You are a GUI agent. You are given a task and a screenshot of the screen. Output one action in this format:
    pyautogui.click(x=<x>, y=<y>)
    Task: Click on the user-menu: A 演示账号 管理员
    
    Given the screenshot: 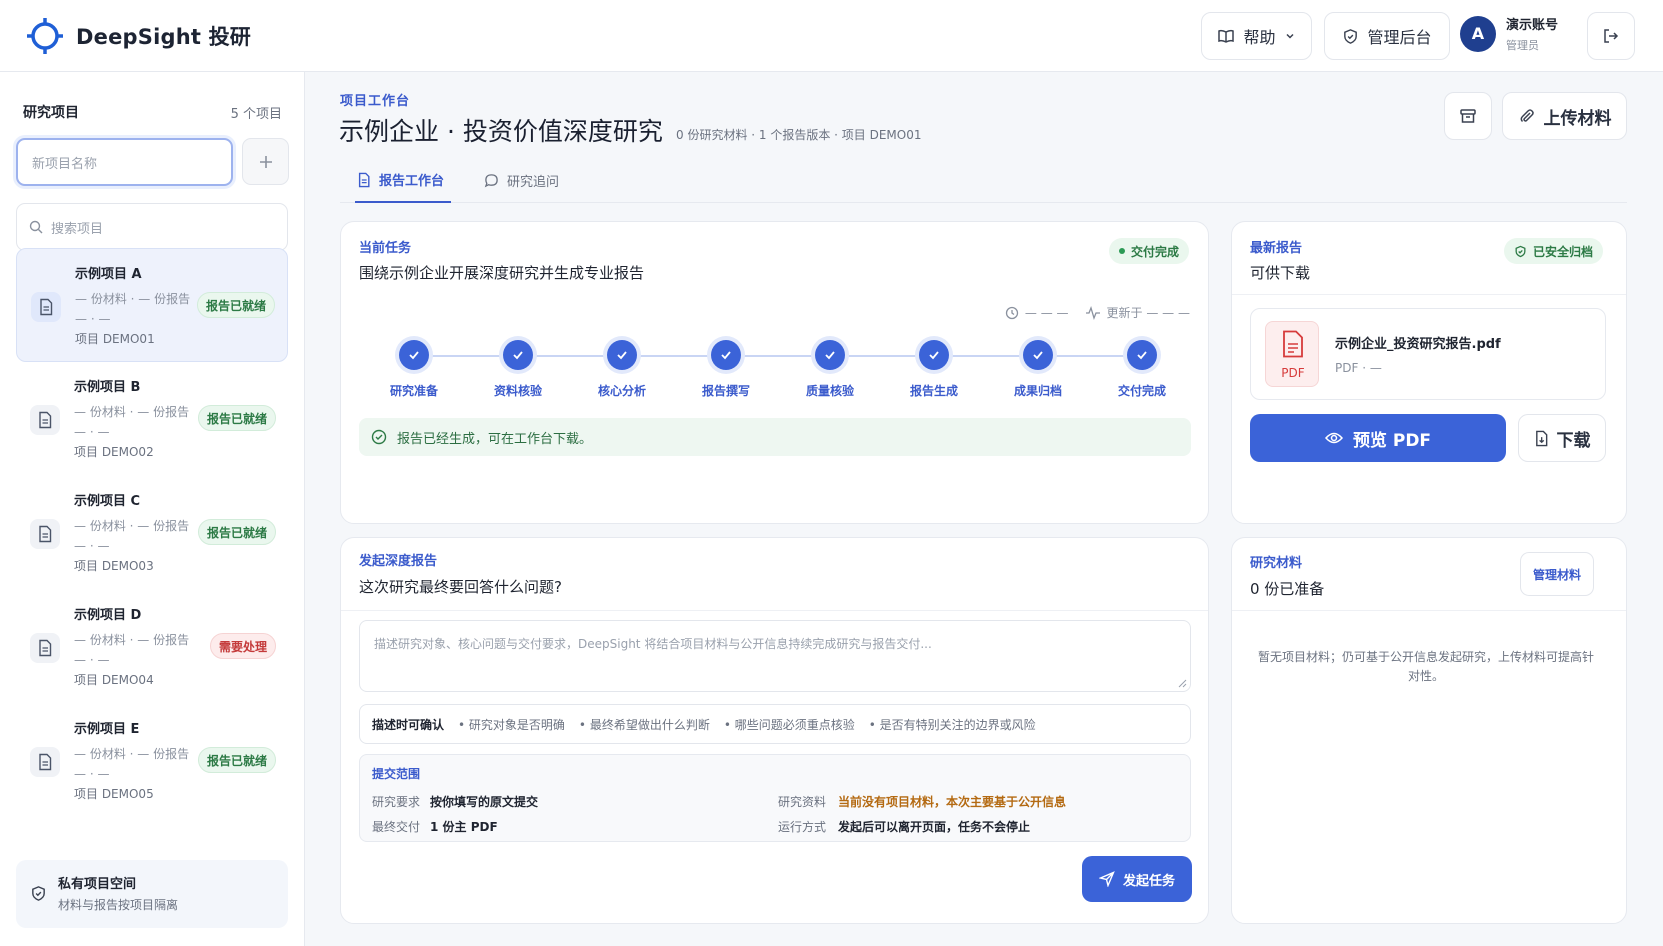 What is the action you would take?
    pyautogui.click(x=1509, y=33)
    